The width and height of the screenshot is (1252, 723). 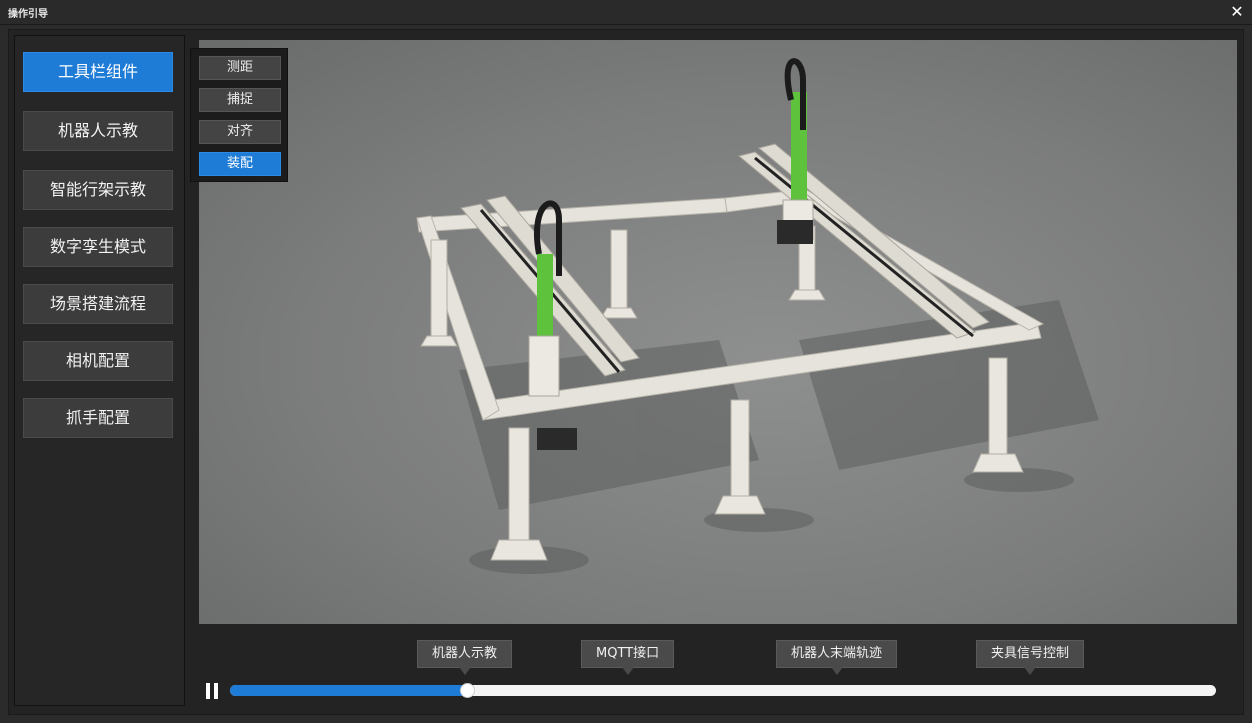 What do you see at coordinates (98, 72) in the screenshot?
I see `sidebar-item-toolbar-components: 工具栏组件` at bounding box center [98, 72].